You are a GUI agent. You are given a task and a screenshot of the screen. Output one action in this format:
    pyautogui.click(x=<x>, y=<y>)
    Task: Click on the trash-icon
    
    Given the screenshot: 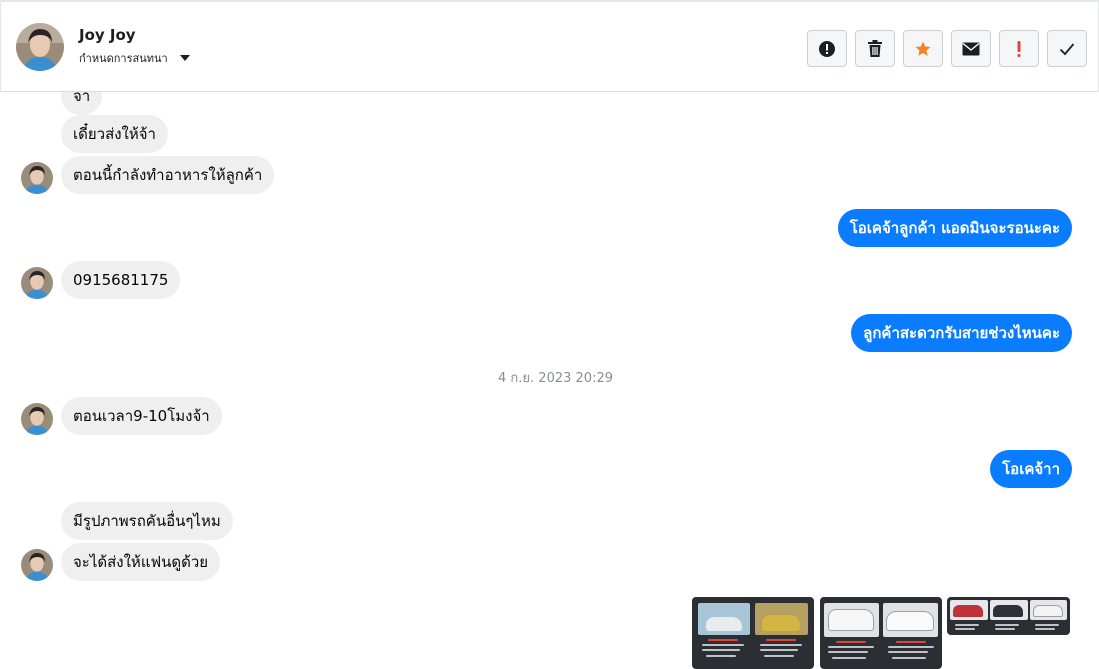 What is the action you would take?
    pyautogui.click(x=875, y=48)
    